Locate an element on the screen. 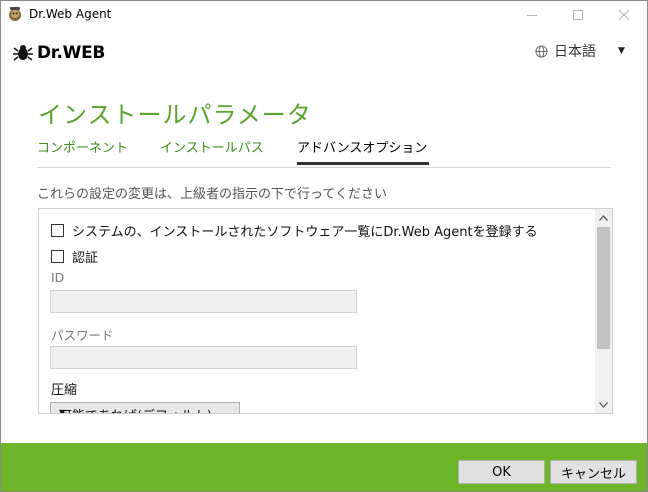  advanced-description: これらの設定の変更は、上級者の指示の下で行ってください is located at coordinates (212, 194).